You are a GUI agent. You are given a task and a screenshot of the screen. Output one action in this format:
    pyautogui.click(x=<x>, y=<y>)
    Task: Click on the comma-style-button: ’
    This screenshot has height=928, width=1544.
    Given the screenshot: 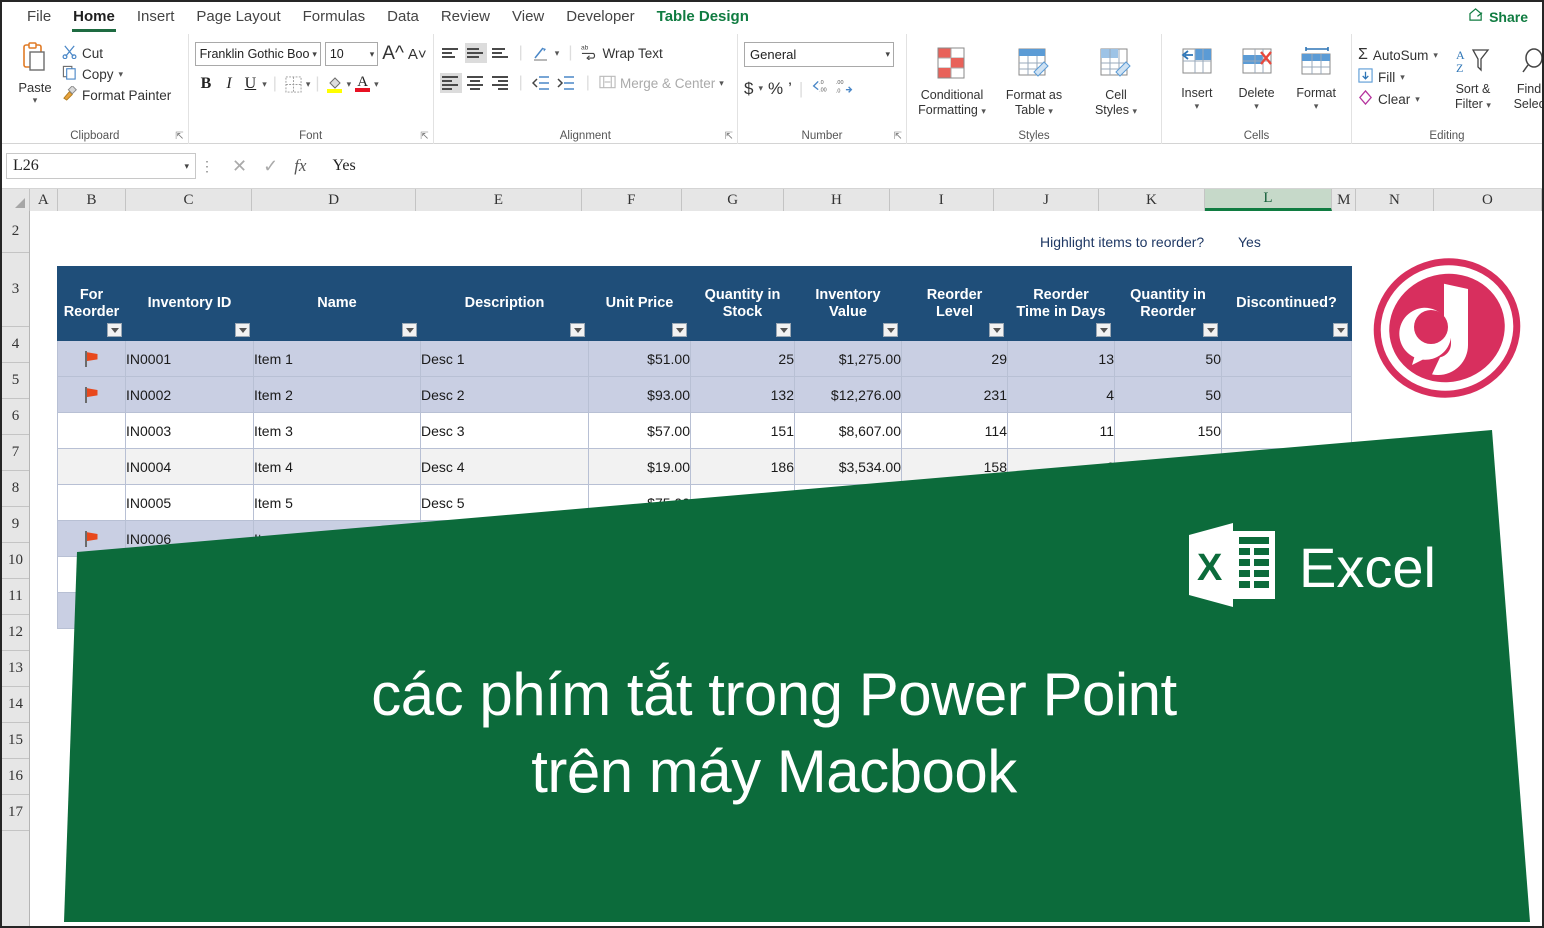 What is the action you would take?
    pyautogui.click(x=790, y=89)
    